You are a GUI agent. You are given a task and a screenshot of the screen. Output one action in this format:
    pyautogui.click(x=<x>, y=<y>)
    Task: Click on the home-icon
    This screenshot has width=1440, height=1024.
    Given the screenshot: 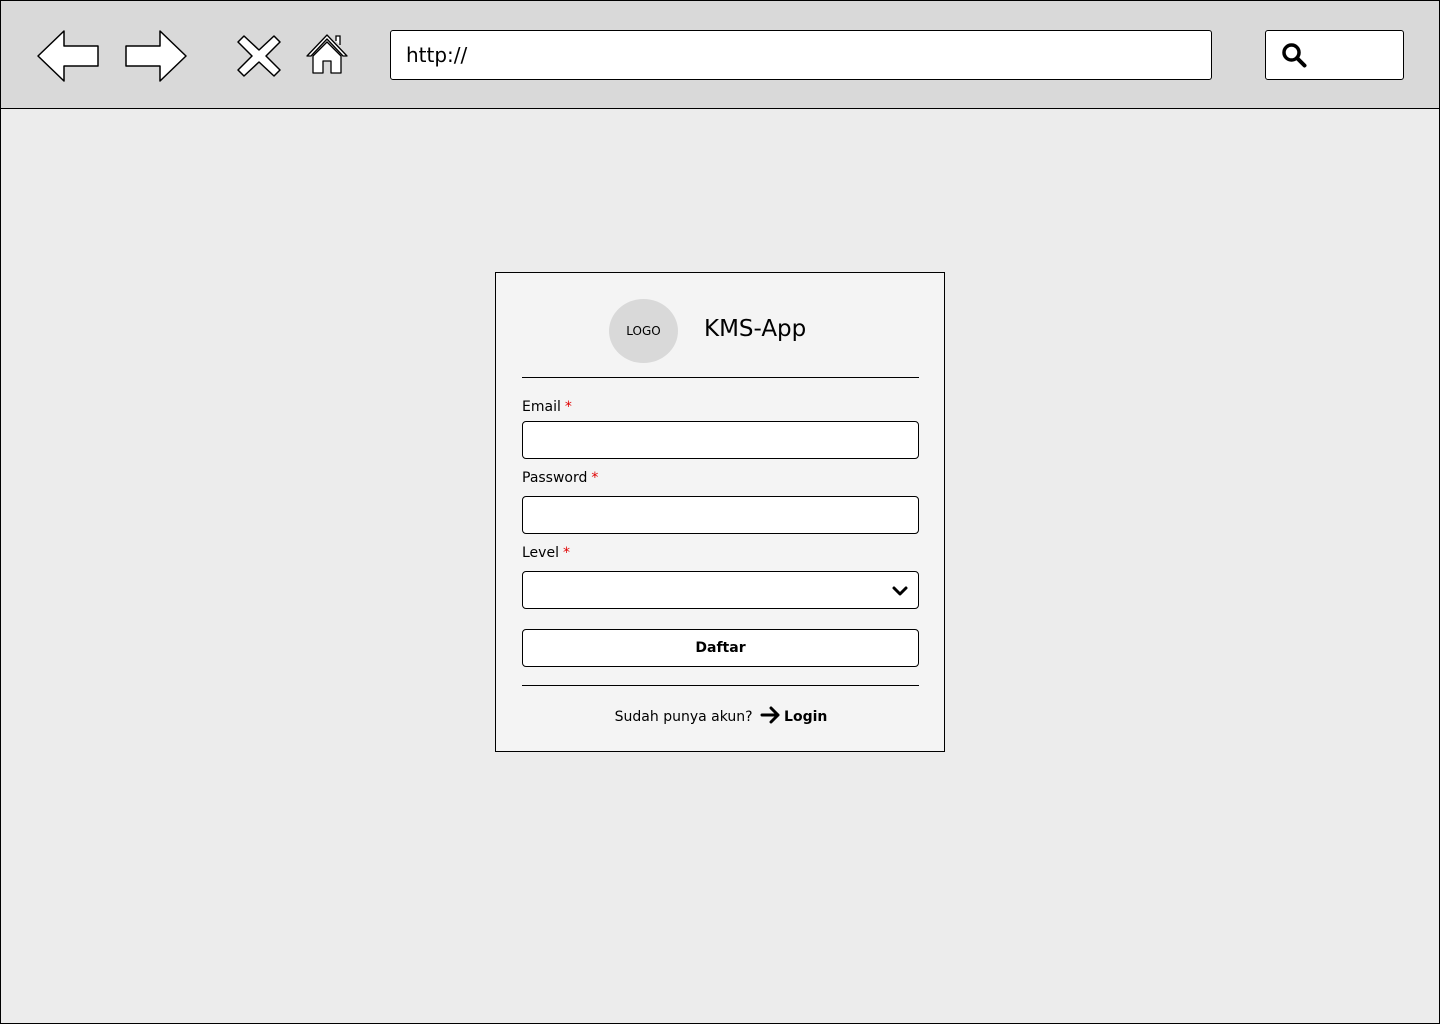 What is the action you would take?
    pyautogui.click(x=327, y=54)
    